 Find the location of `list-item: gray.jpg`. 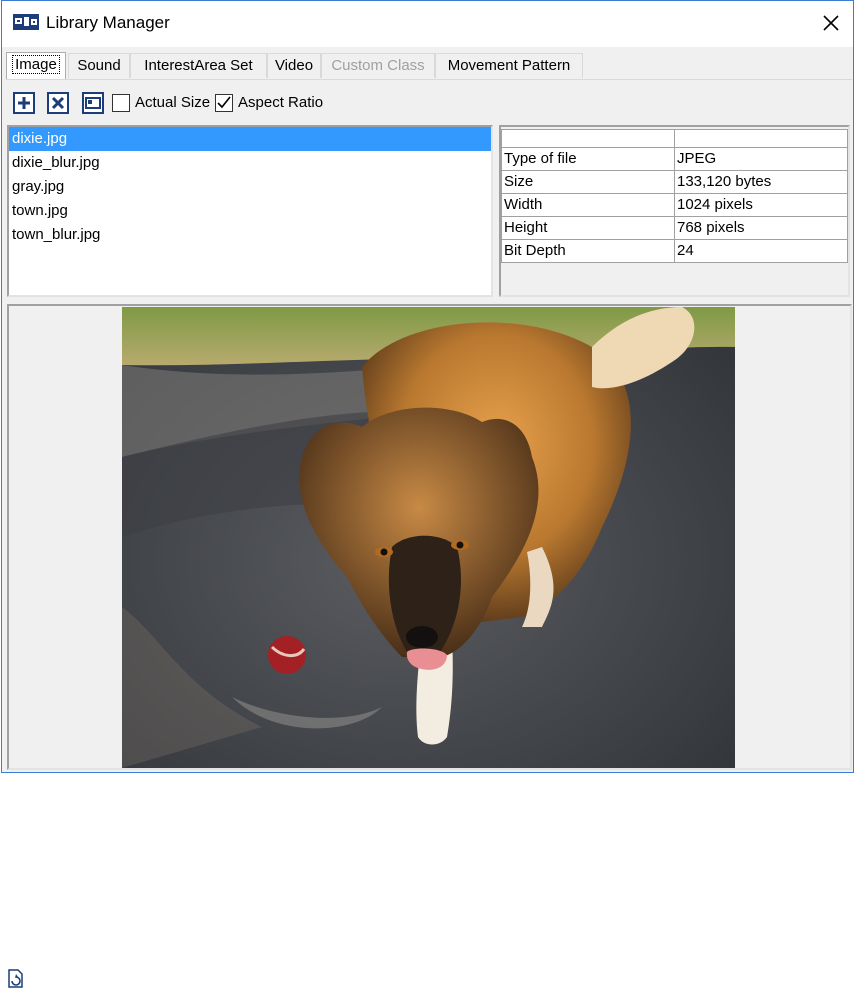

list-item: gray.jpg is located at coordinates (250, 187).